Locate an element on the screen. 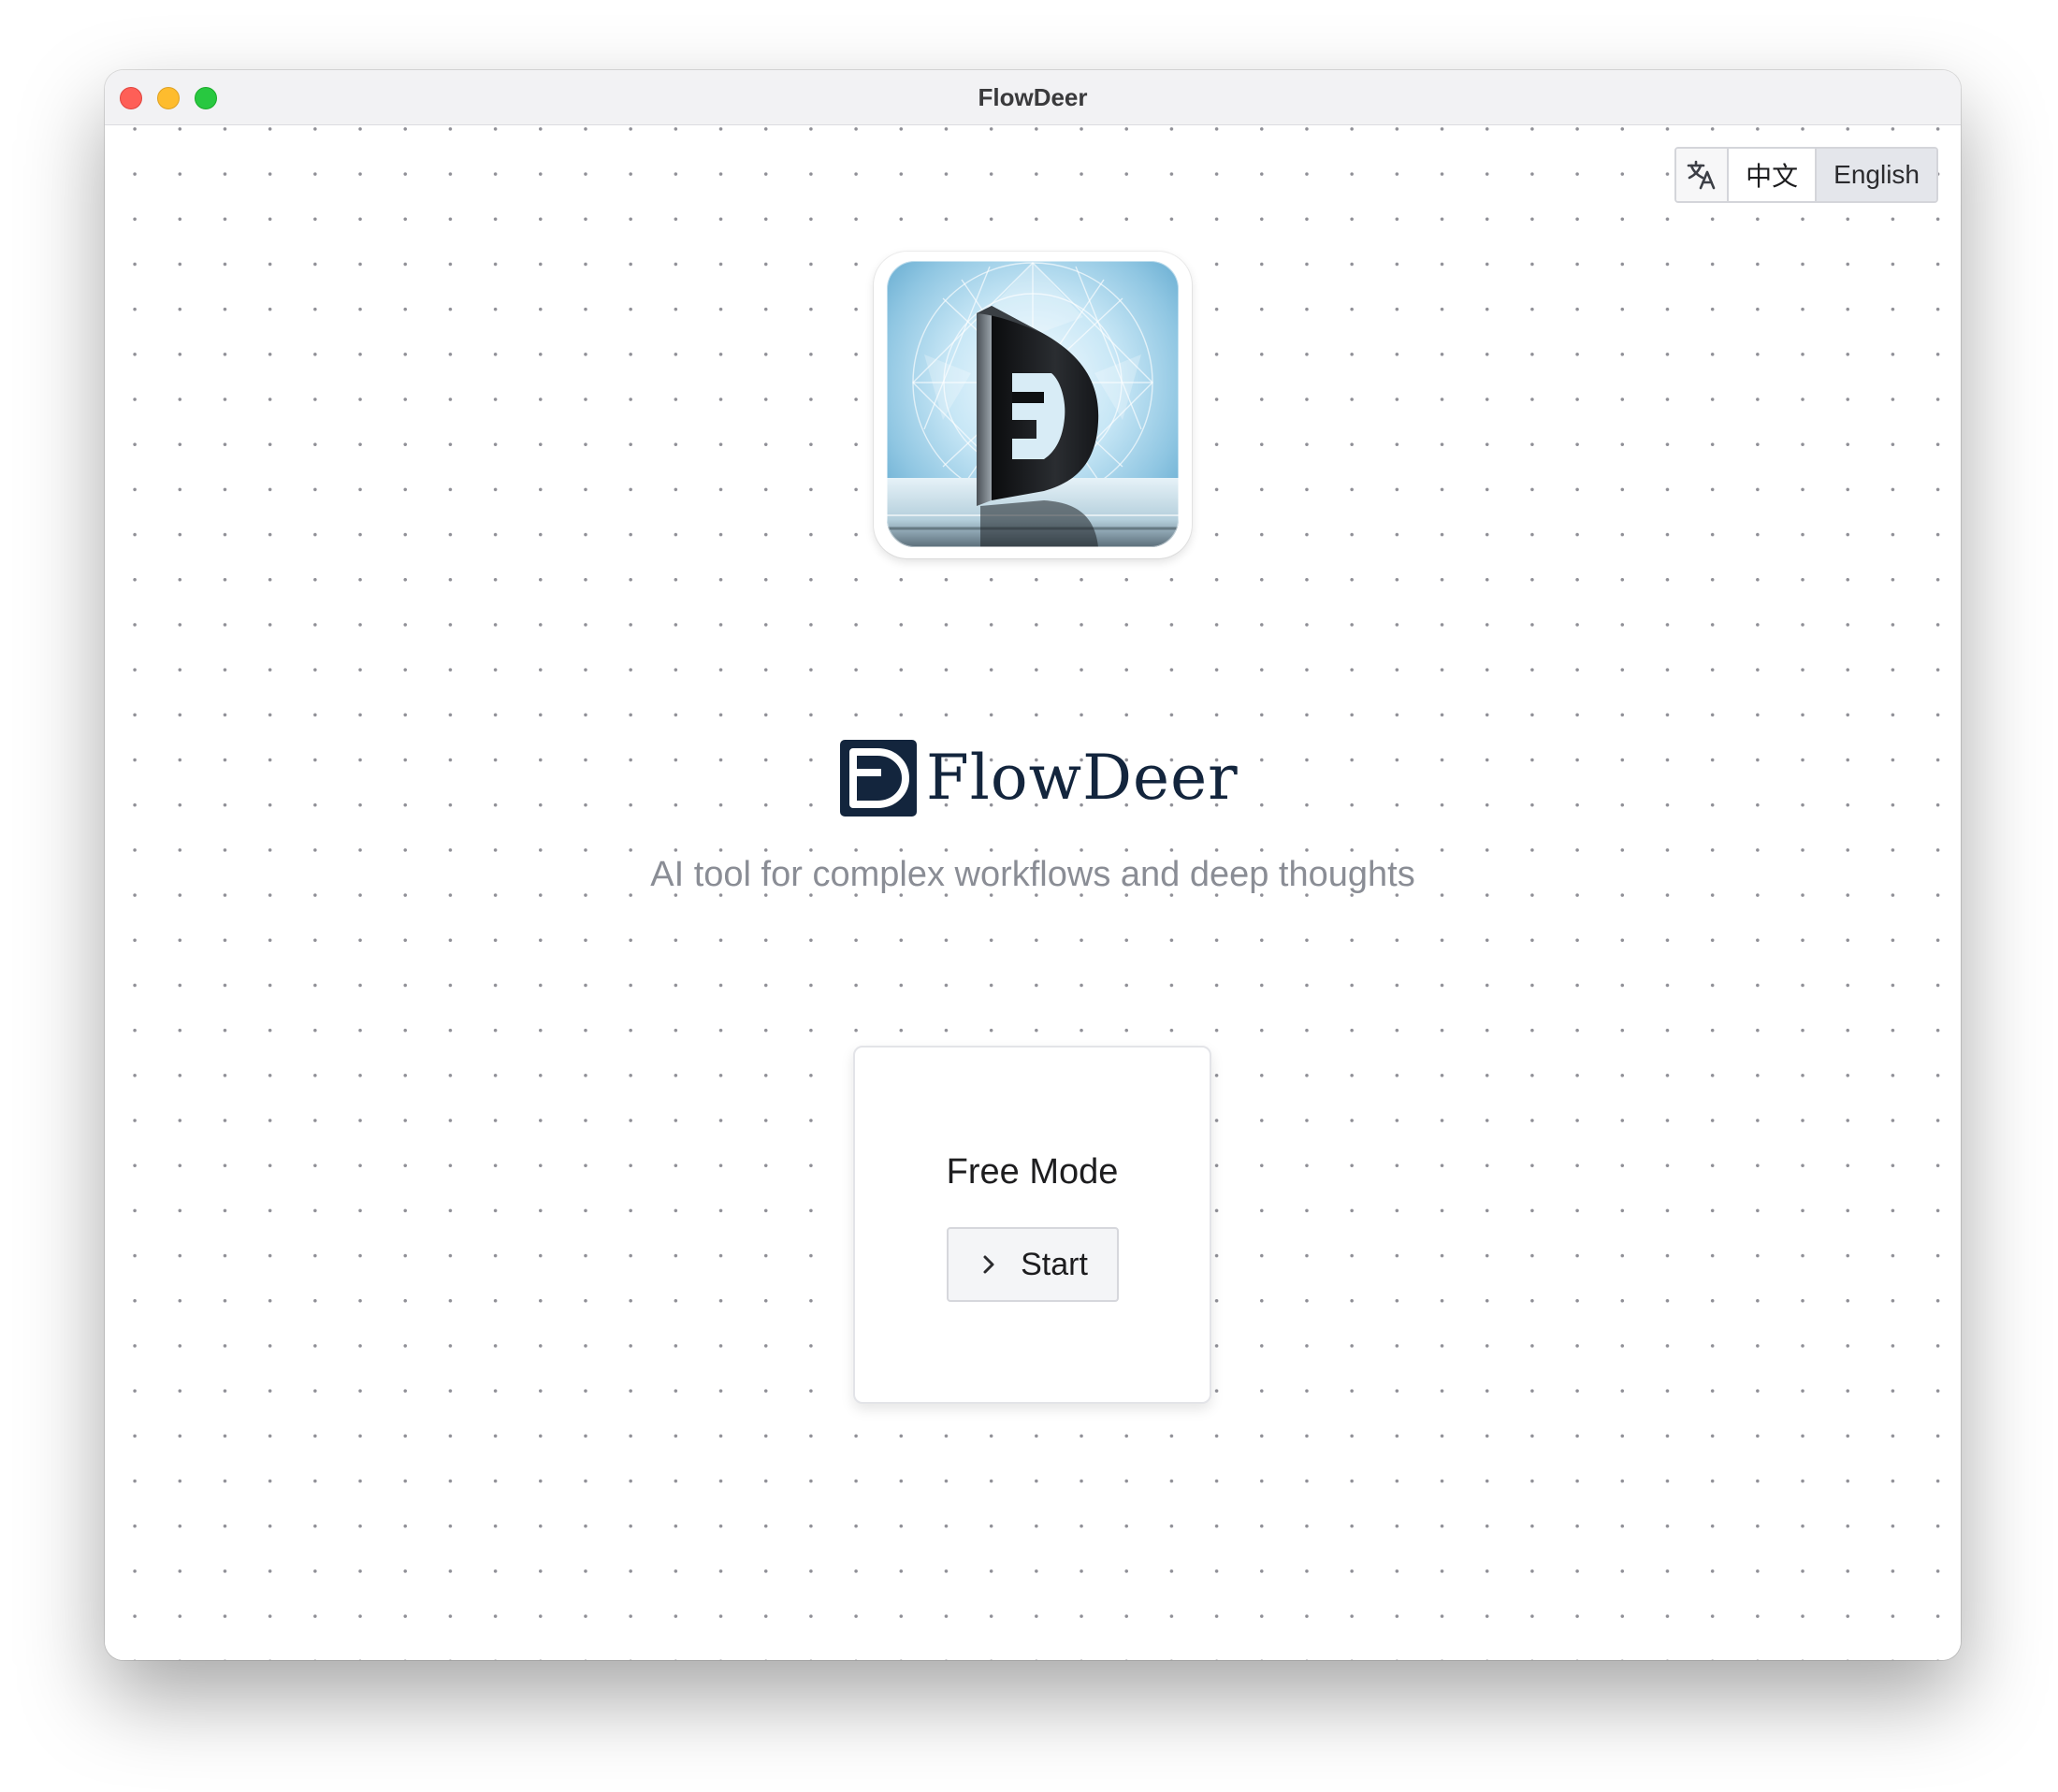 The image size is (2058, 1792). language-option-english: English is located at coordinates (1877, 175).